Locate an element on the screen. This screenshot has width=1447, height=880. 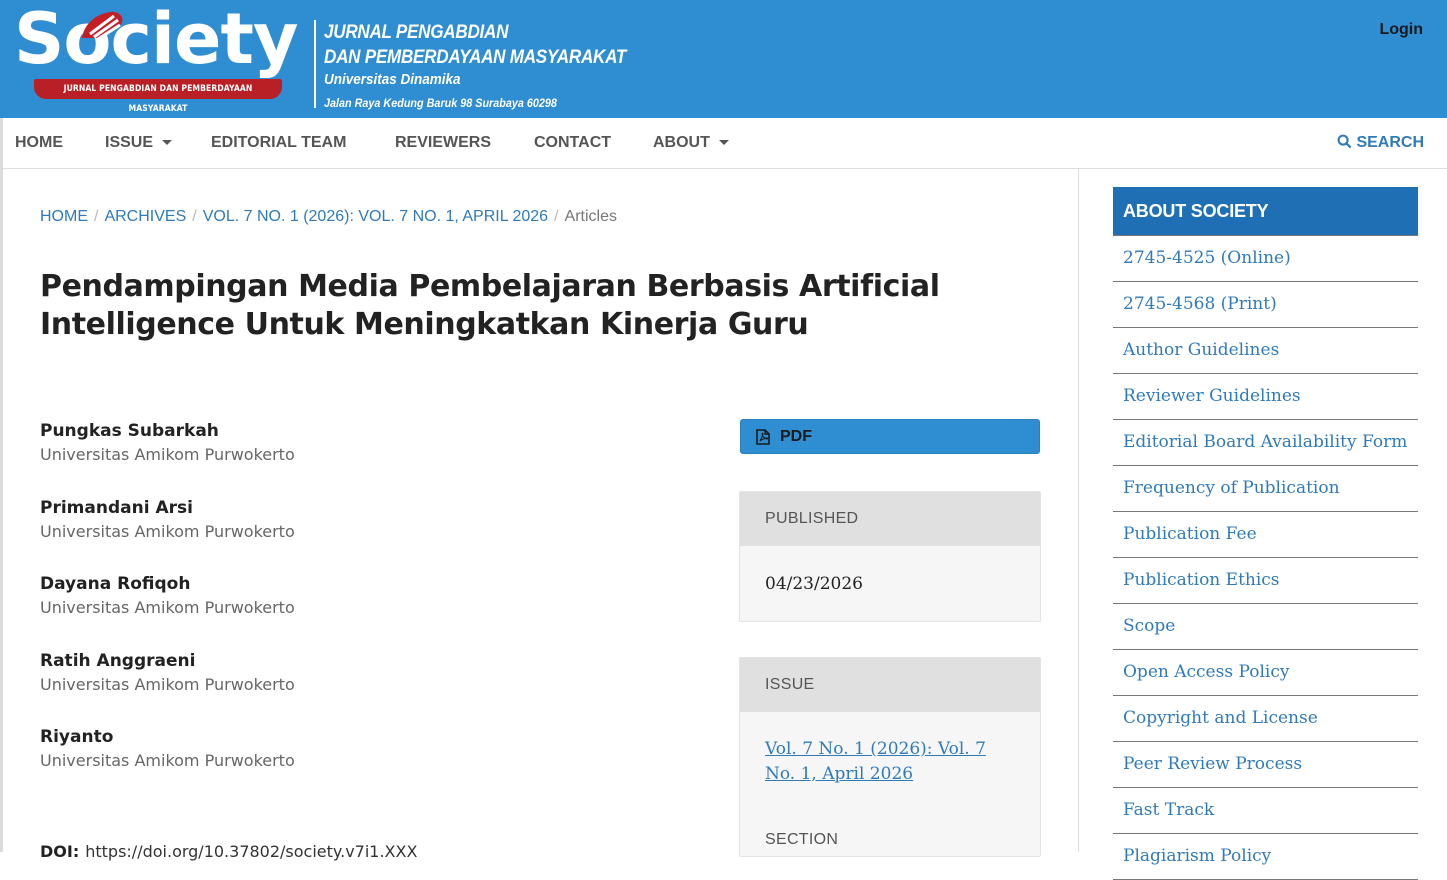
author-name: Primandani Arsi is located at coordinates (116, 507).